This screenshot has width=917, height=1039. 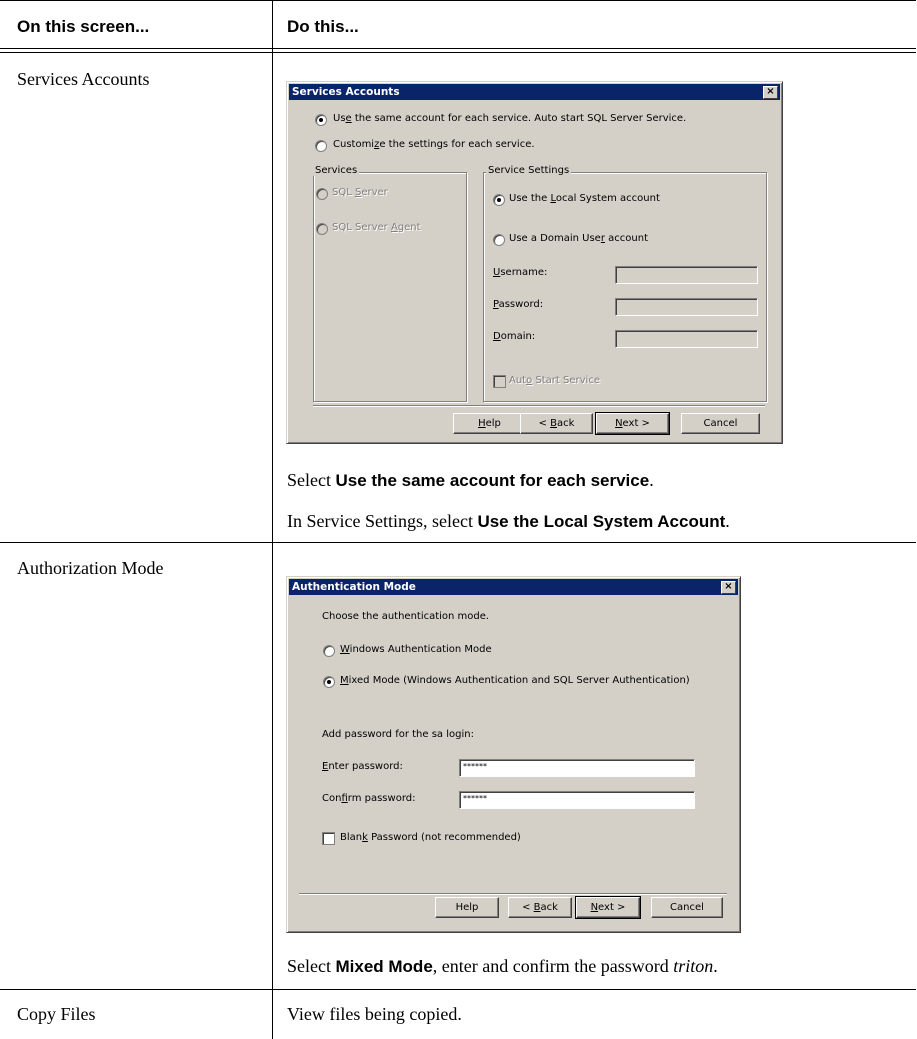 I want to click on instruction-line: View files being copied., so click(x=374, y=1014).